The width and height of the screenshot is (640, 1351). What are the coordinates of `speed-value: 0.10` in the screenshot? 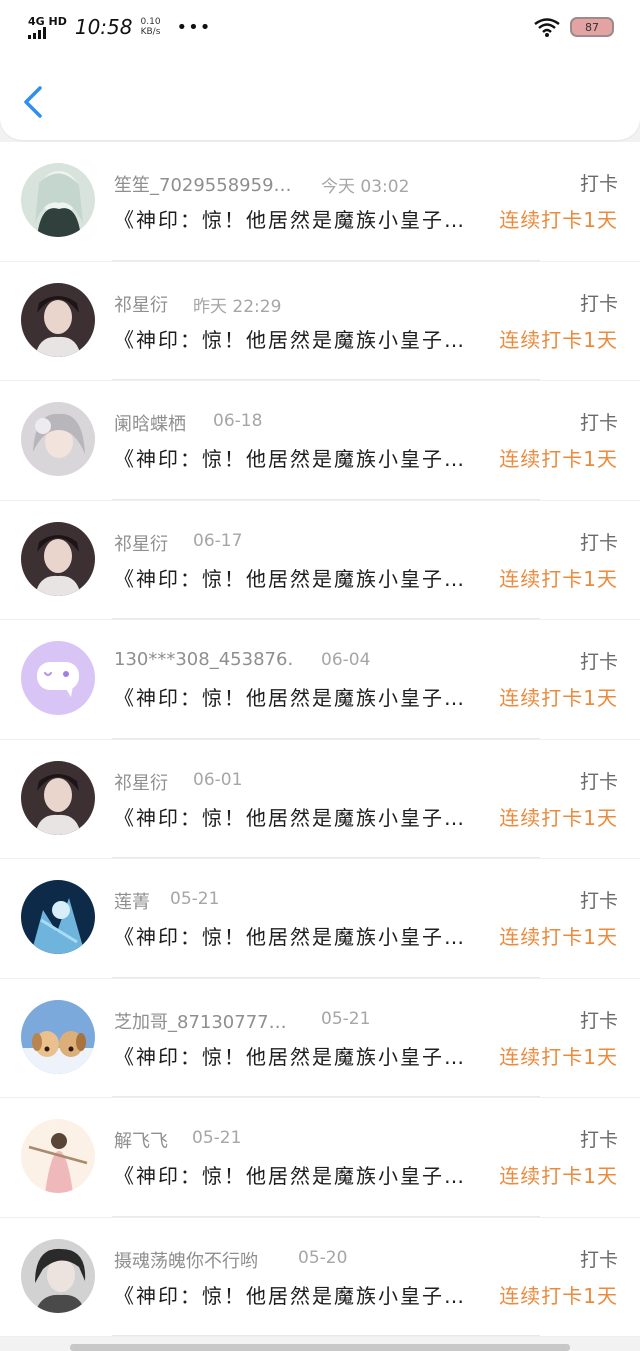 It's located at (150, 22).